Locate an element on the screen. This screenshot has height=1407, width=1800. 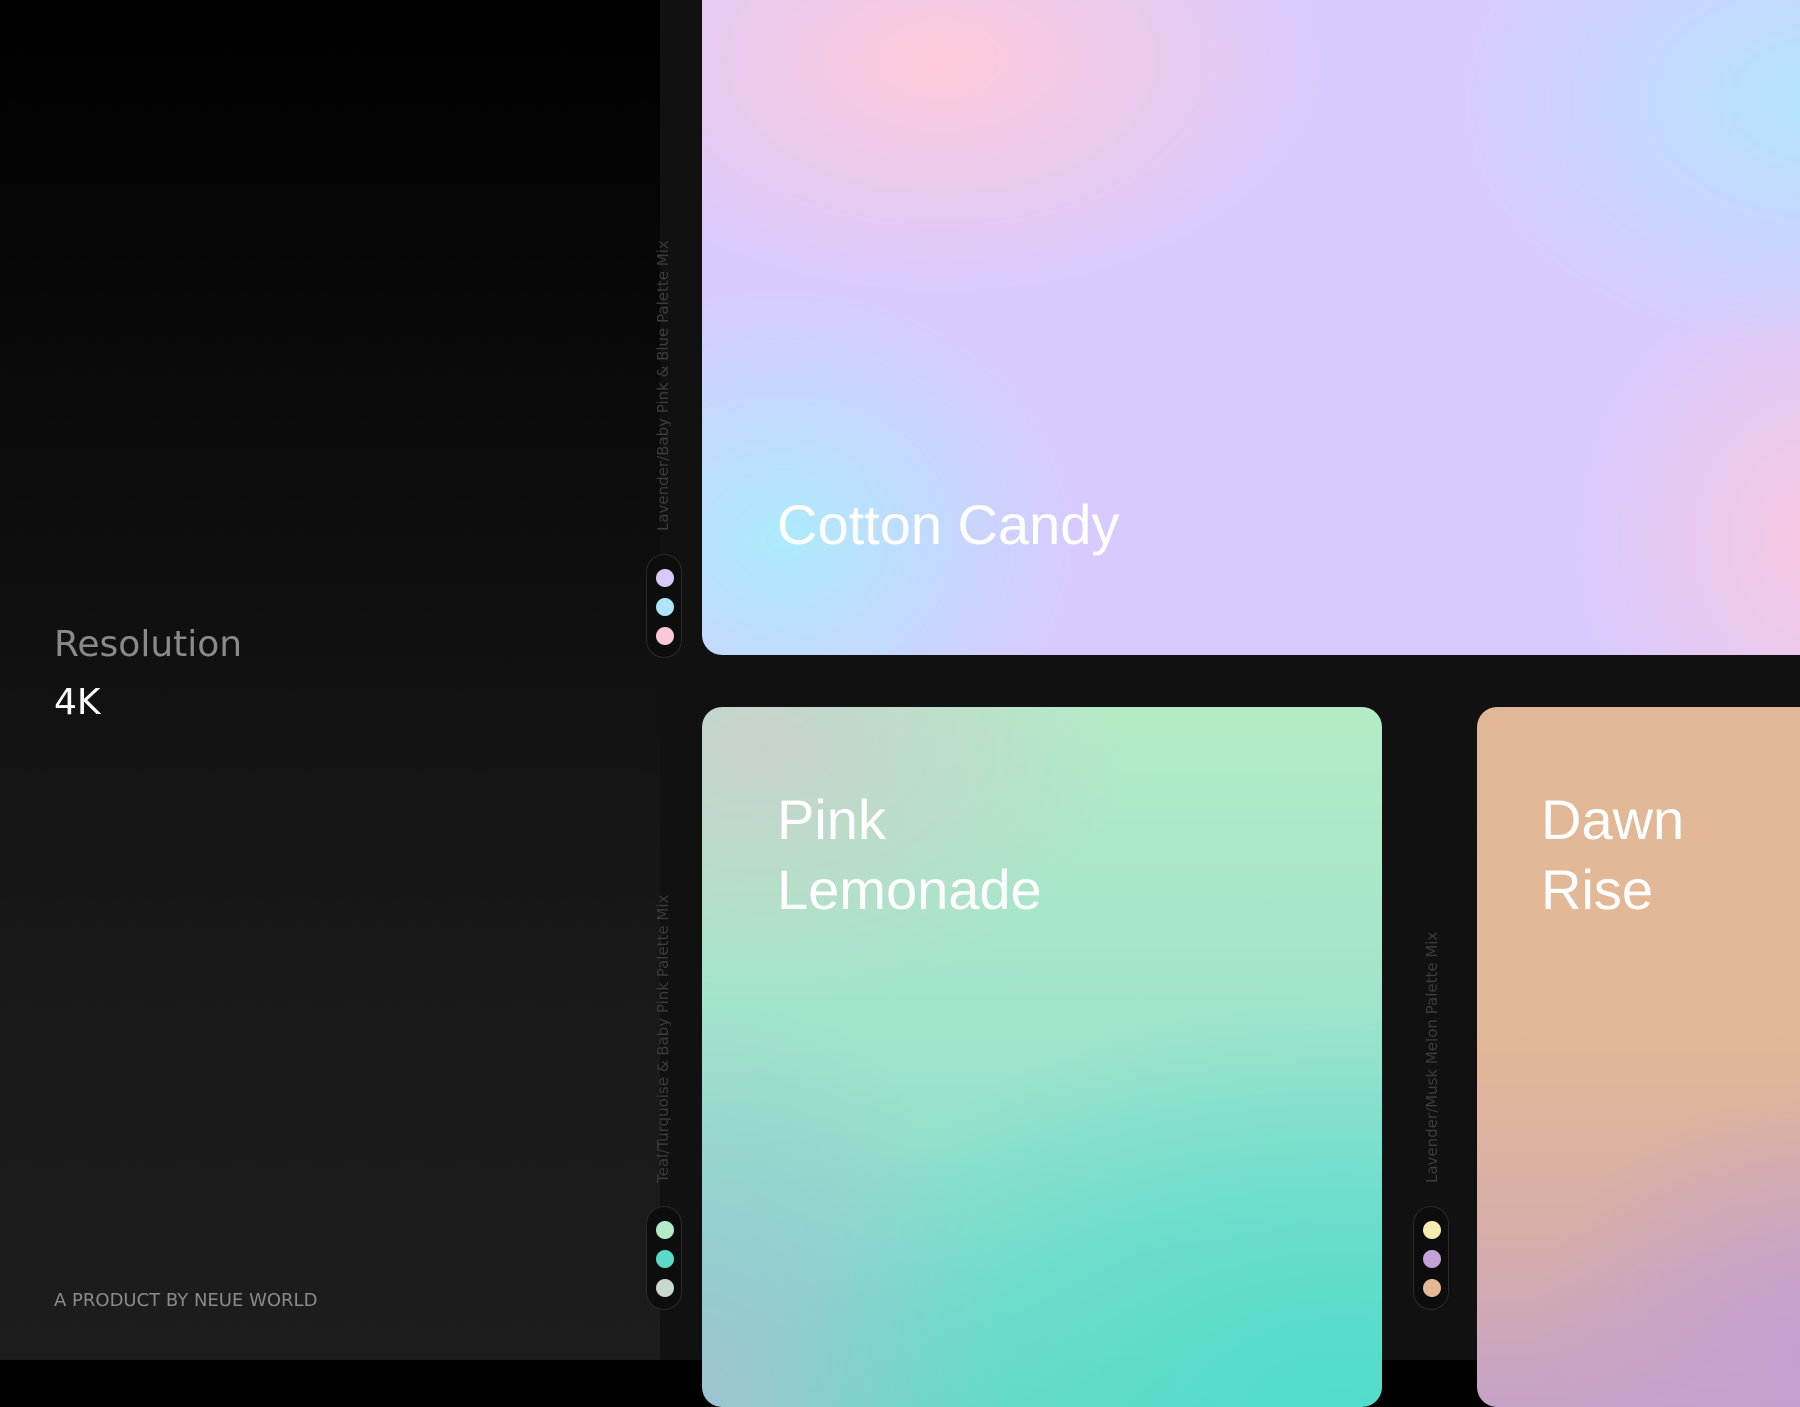
resolution-label: Resolution is located at coordinates (148, 644).